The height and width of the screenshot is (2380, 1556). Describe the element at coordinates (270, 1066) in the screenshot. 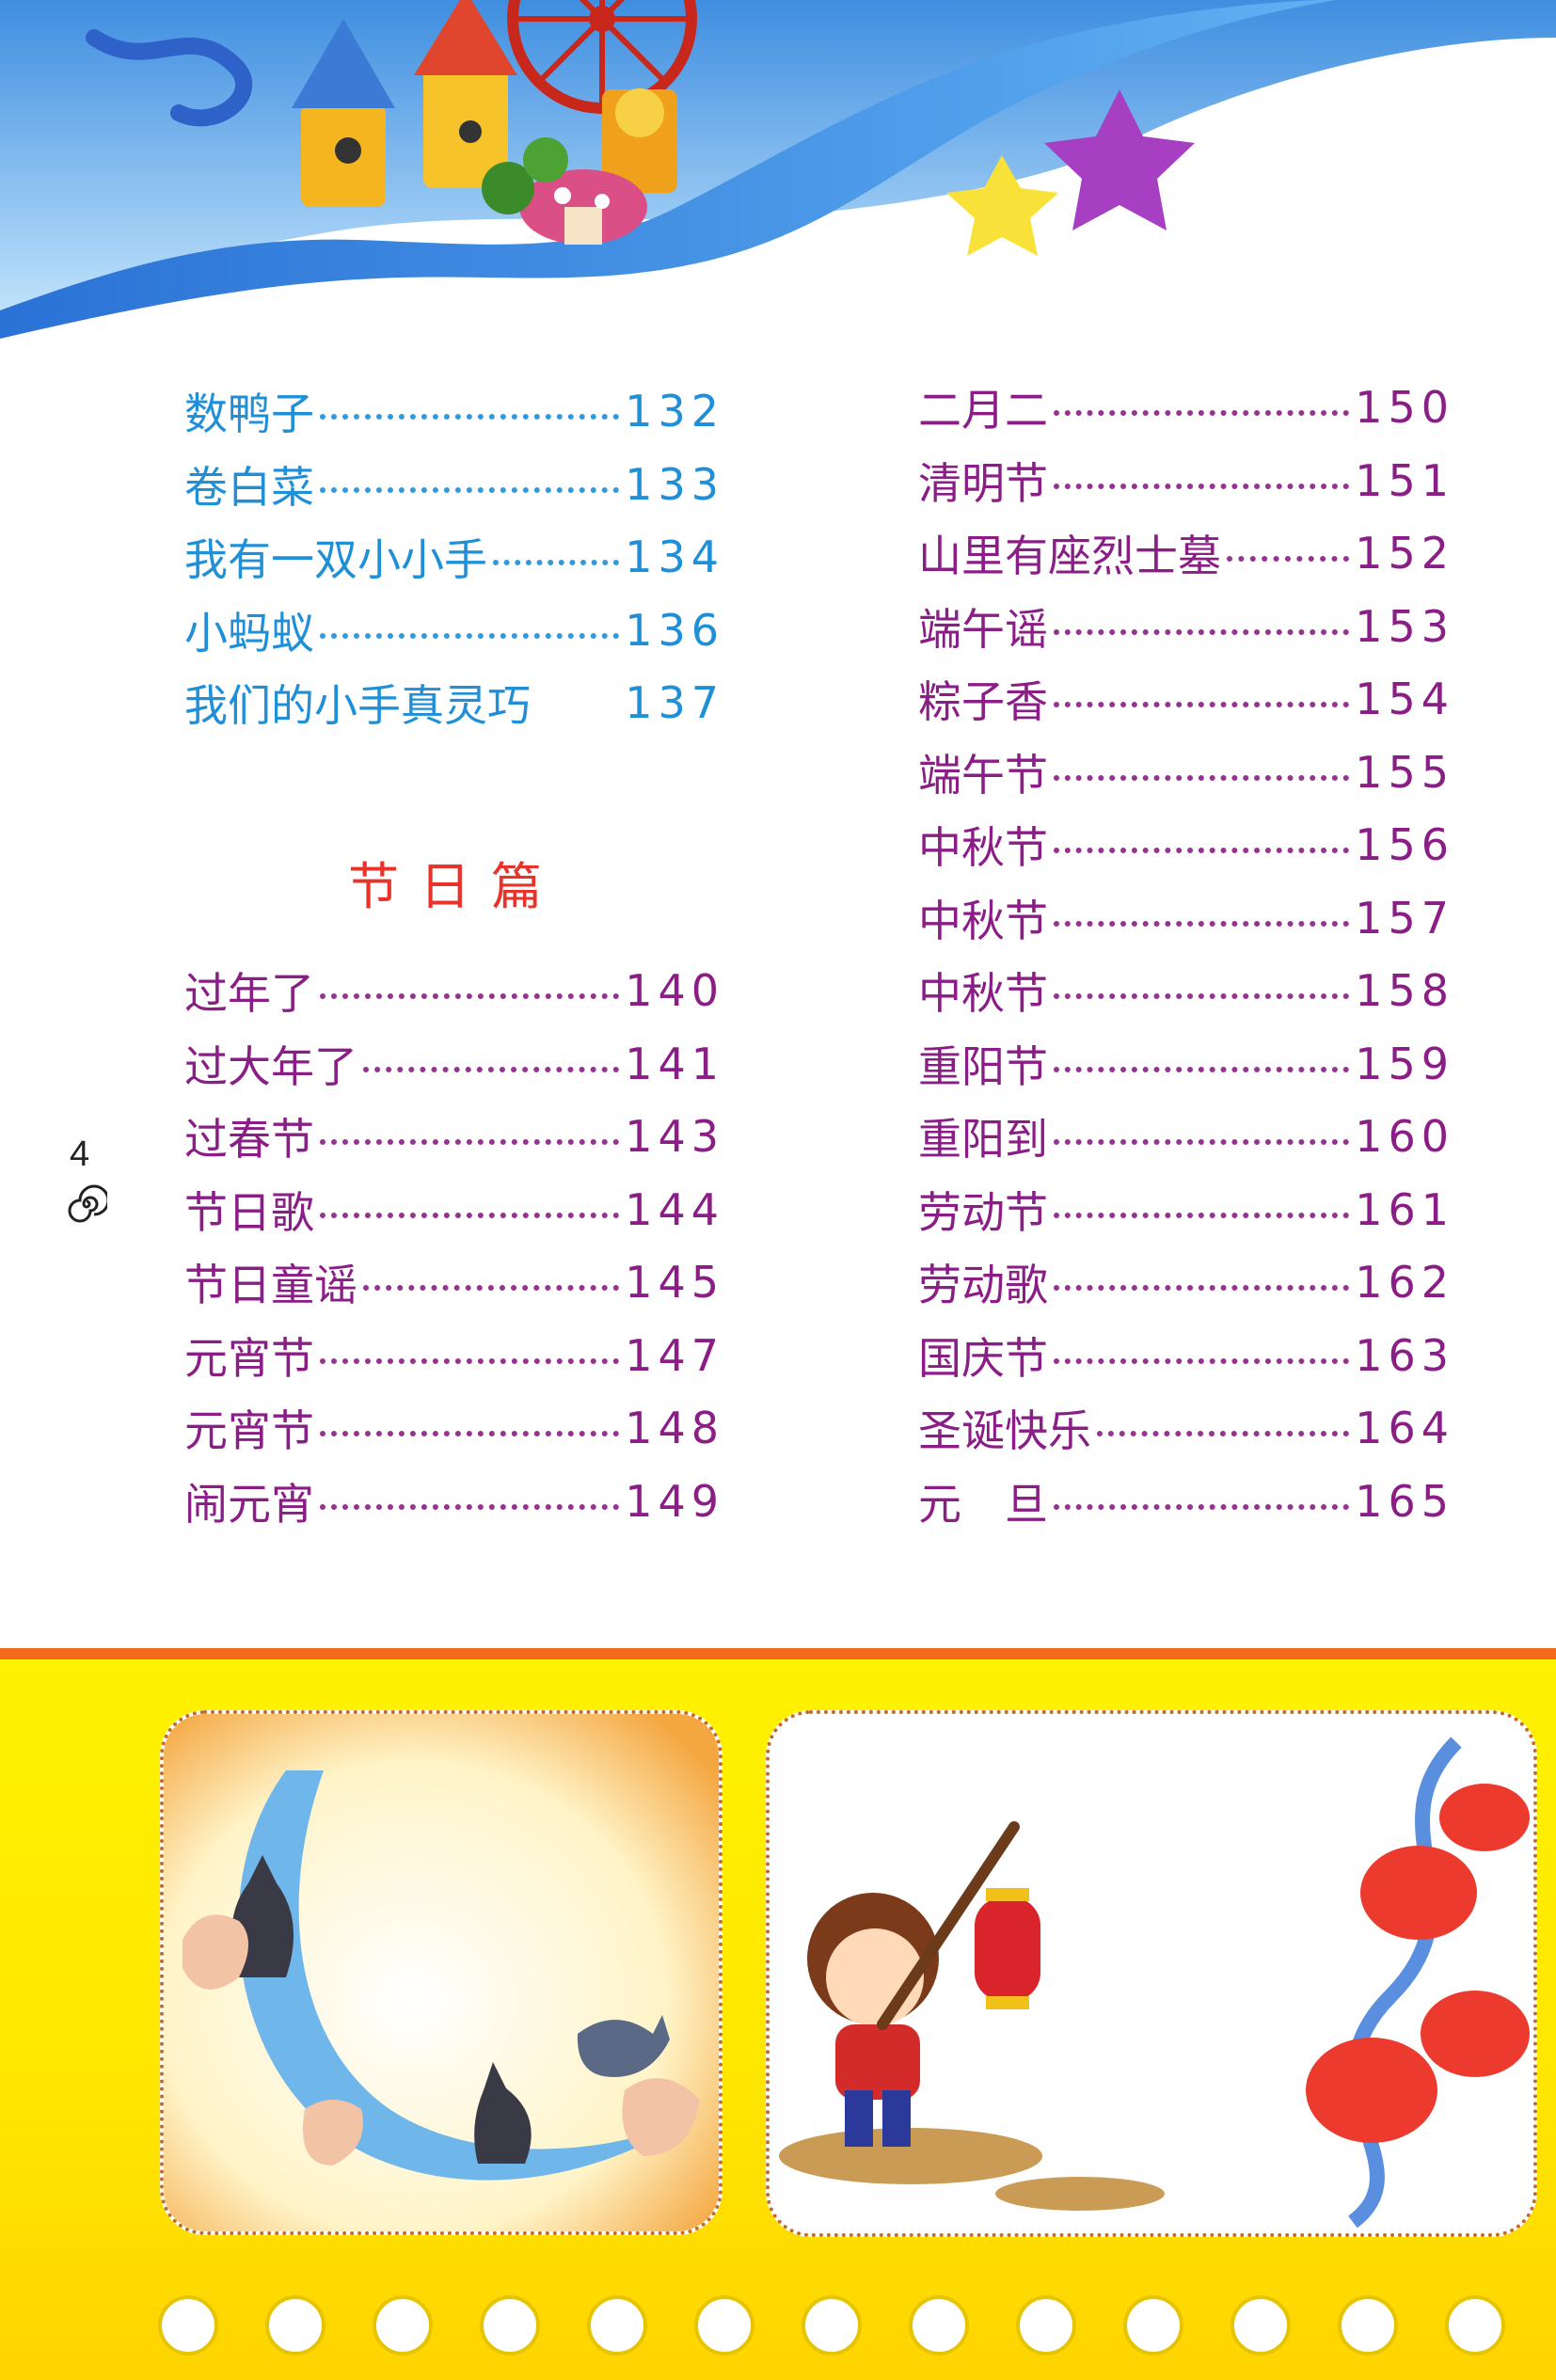

I see `toc-entry-title: 过大年了` at that location.